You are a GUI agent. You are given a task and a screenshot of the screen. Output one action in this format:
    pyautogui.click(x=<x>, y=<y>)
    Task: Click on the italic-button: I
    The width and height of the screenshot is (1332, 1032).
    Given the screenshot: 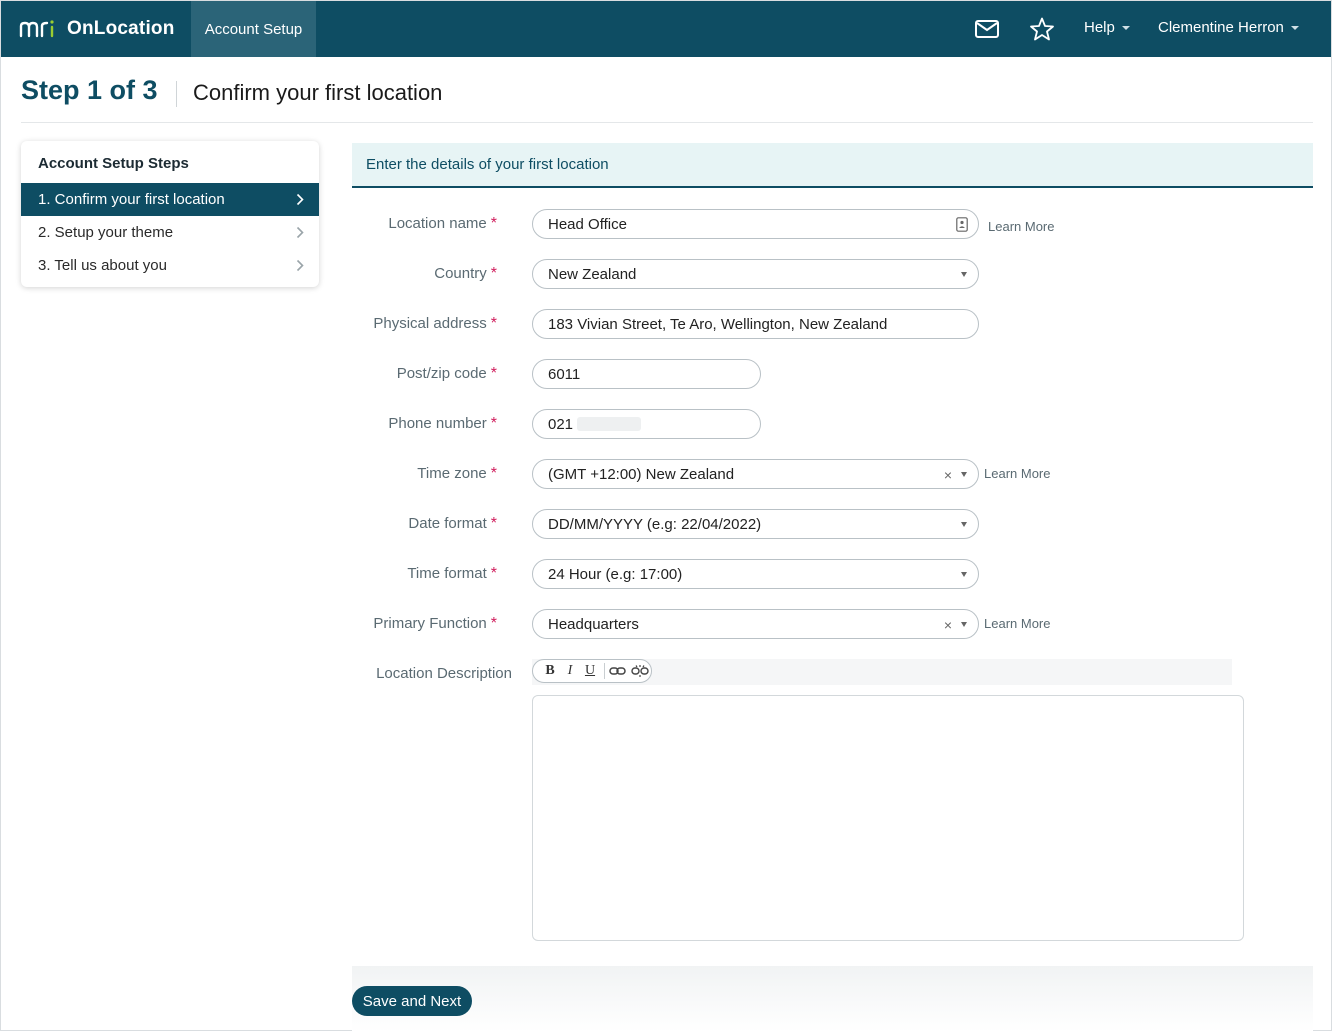 What is the action you would take?
    pyautogui.click(x=570, y=671)
    